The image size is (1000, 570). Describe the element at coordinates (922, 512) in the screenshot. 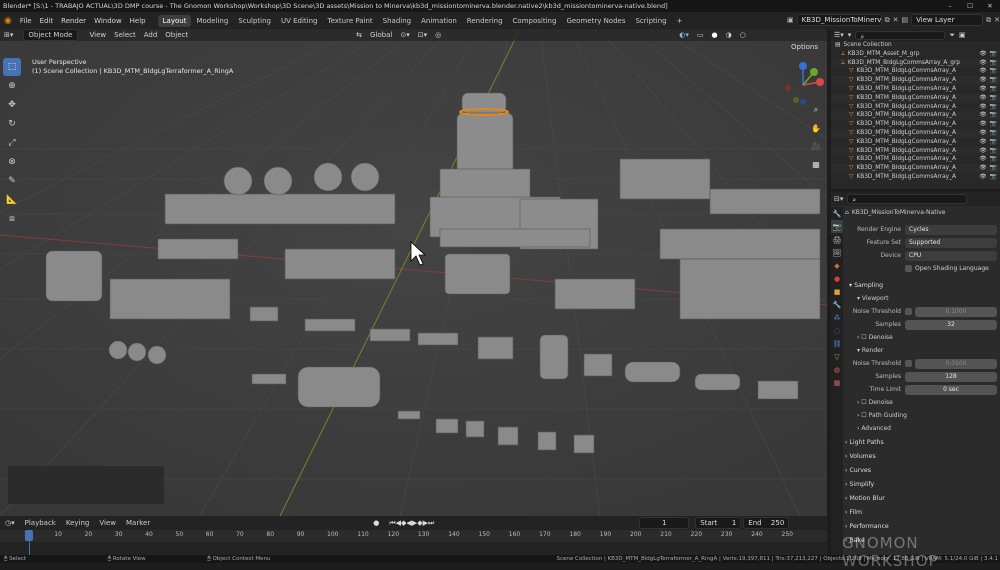

I see `panel-film: › Film` at that location.